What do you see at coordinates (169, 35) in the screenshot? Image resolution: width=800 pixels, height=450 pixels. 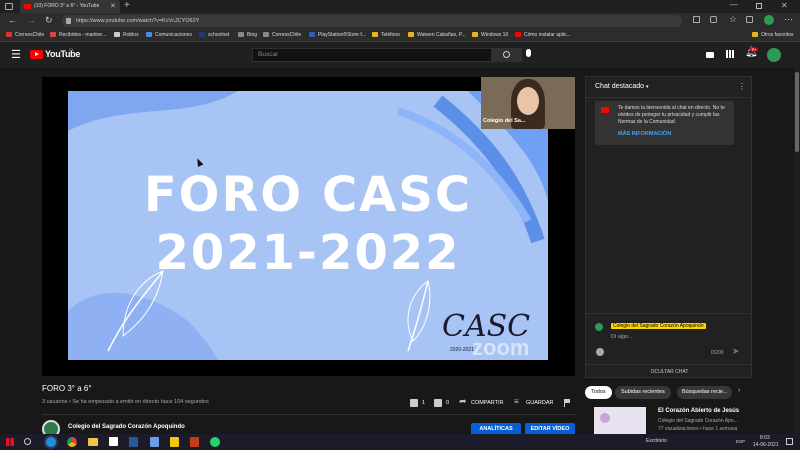 I see `bookmark-item: Comunicaciones` at bounding box center [169, 35].